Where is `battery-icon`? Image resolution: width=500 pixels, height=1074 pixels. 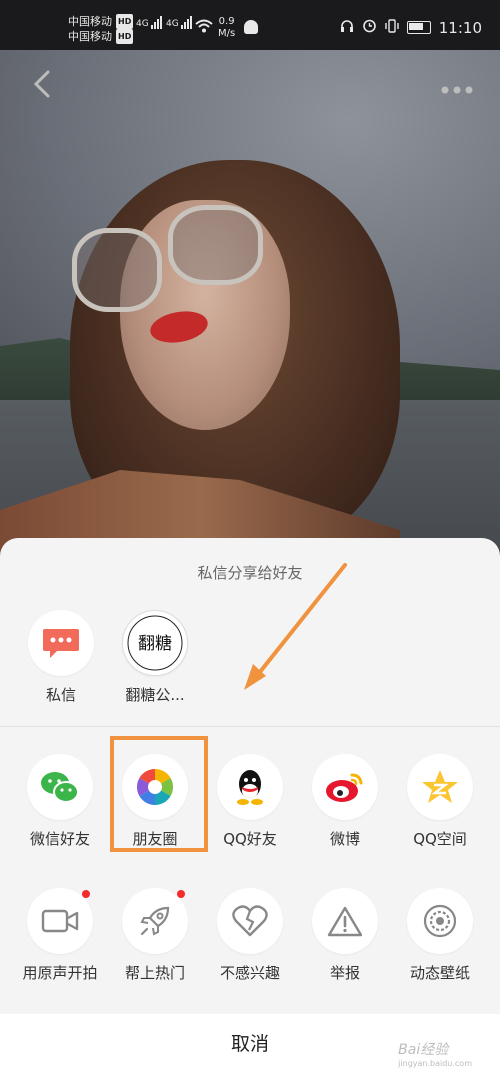
battery-icon is located at coordinates (418, 27).